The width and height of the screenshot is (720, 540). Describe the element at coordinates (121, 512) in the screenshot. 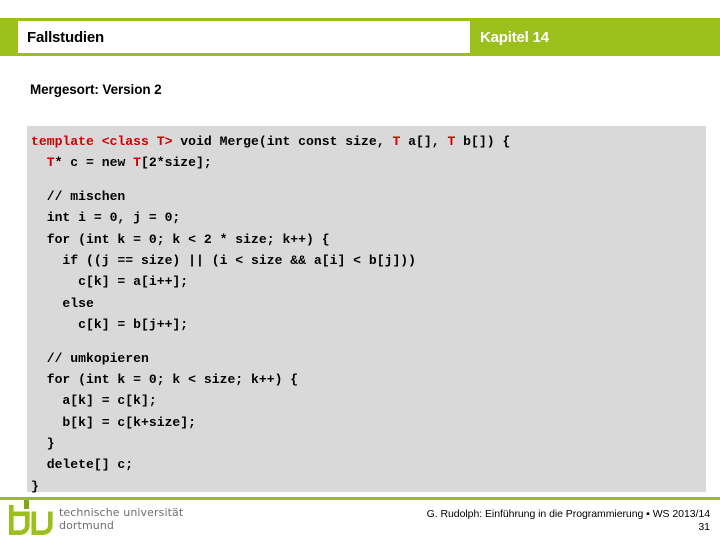

I see `tu-logo-line1: technische universität` at that location.